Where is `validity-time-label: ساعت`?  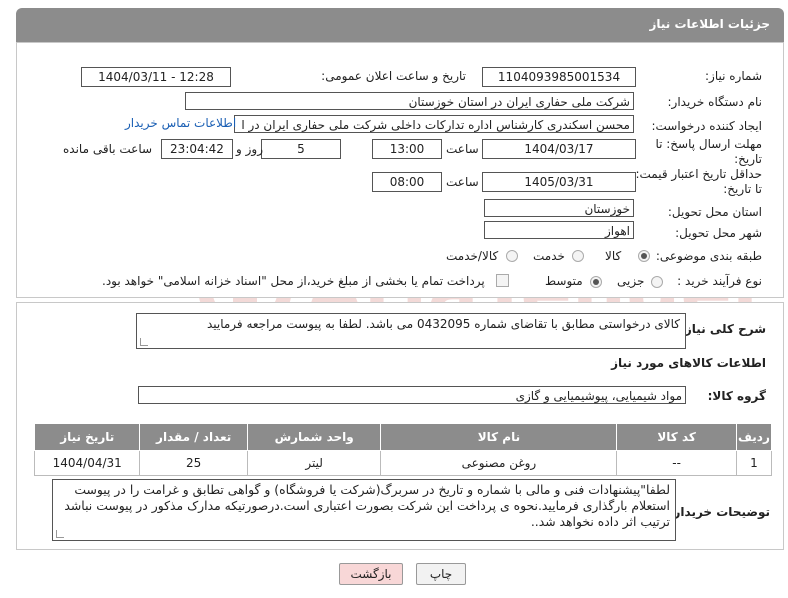 validity-time-label: ساعت is located at coordinates (462, 182).